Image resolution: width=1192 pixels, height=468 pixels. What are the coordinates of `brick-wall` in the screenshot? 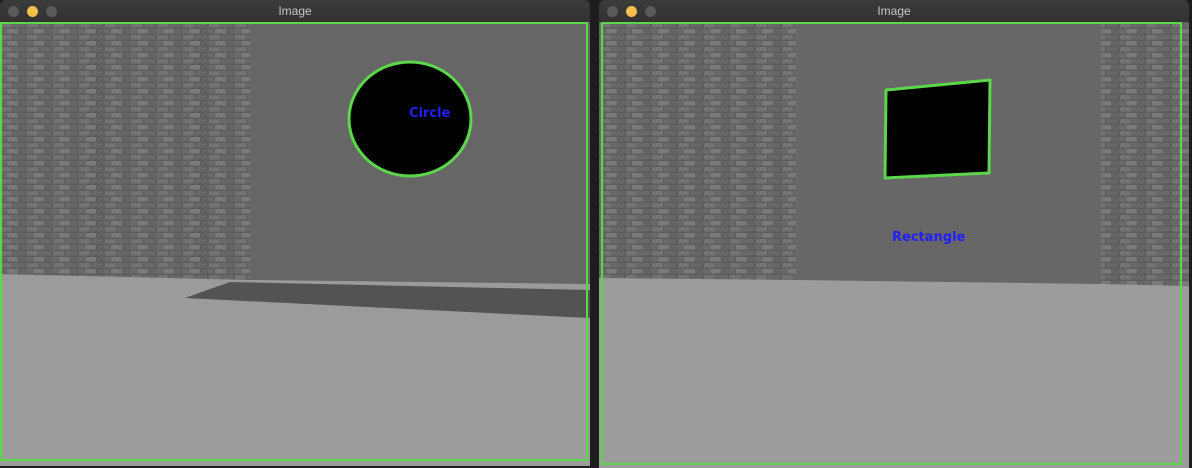 It's located at (125, 151).